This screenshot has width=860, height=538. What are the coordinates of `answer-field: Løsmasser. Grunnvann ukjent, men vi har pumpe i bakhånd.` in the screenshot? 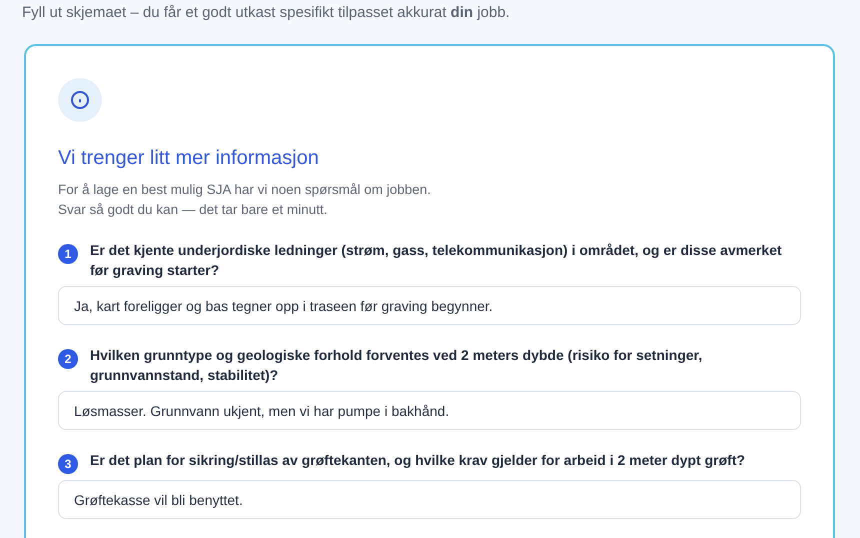 It's located at (429, 410).